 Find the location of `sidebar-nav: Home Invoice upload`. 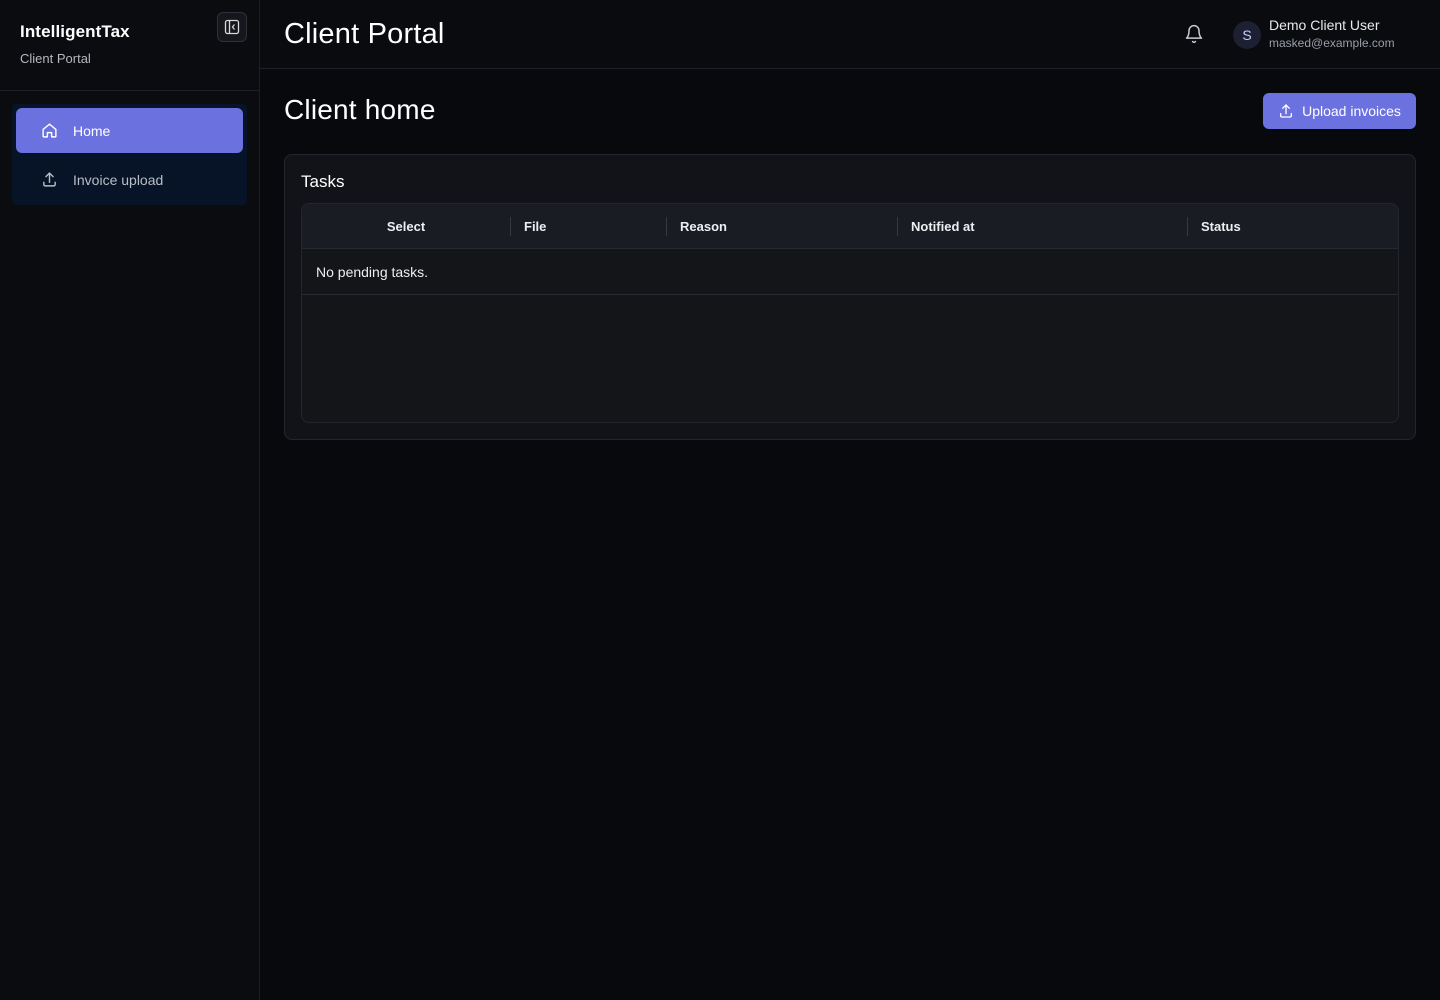

sidebar-nav: Home Invoice upload is located at coordinates (129, 154).